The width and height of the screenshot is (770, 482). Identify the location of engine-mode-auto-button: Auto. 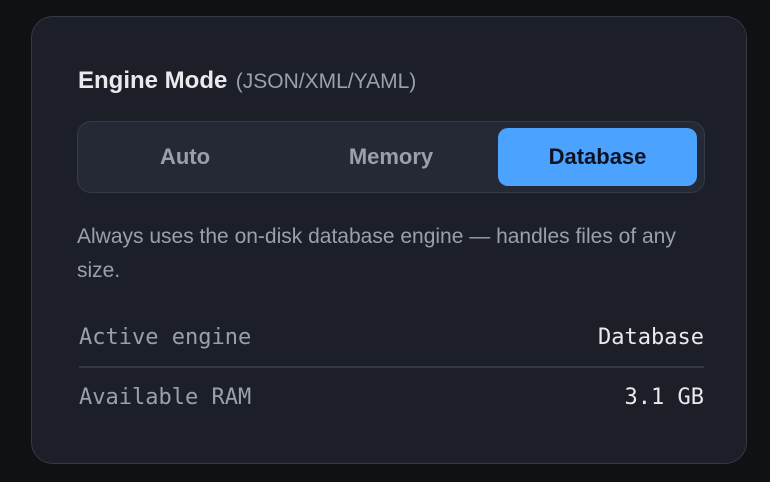
(185, 157).